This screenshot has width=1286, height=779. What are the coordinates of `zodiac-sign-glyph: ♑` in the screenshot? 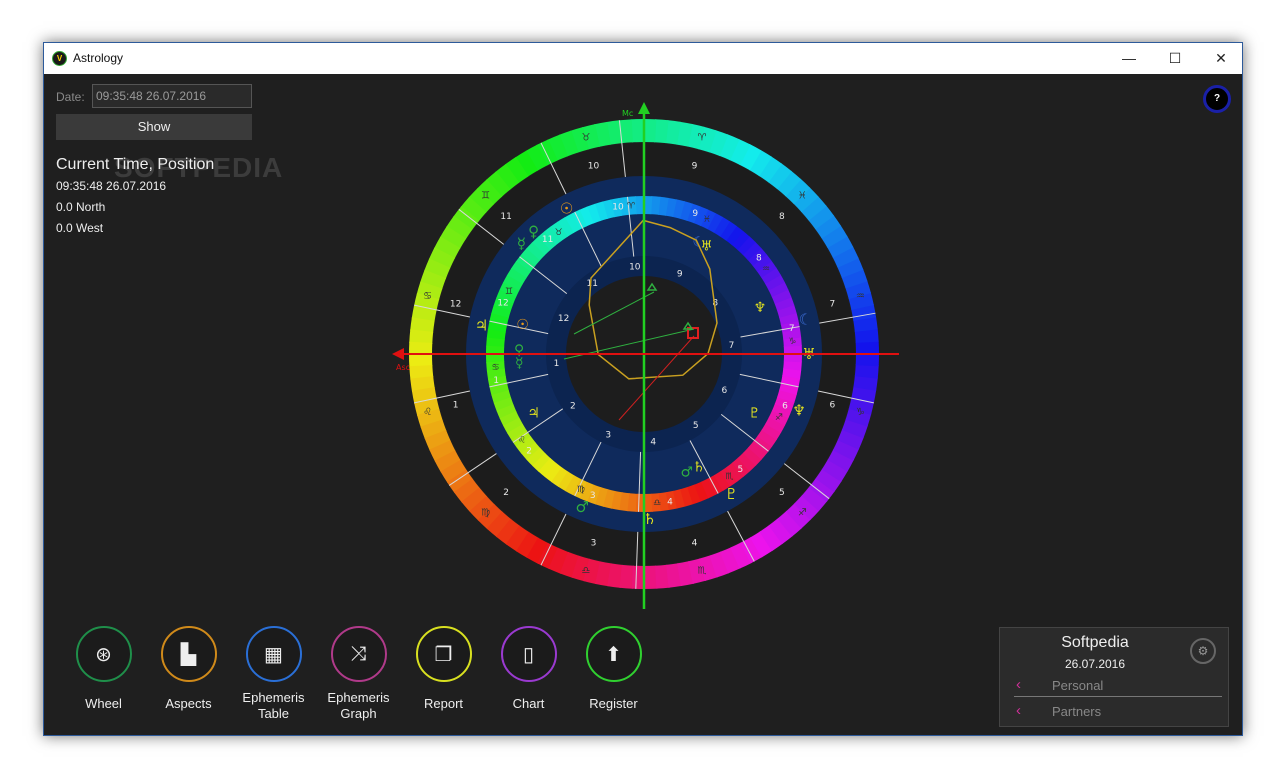 It's located at (860, 412).